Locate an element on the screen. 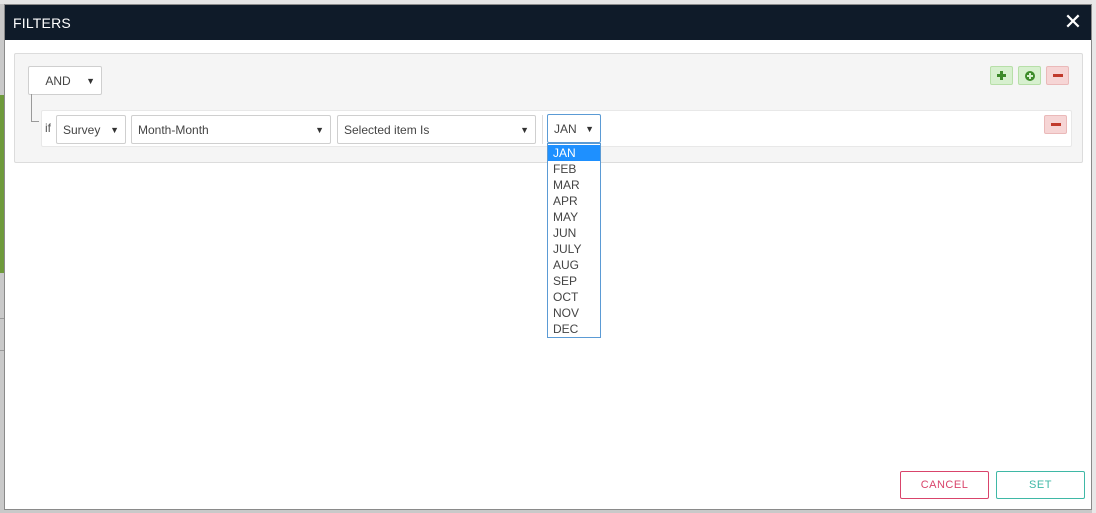  rule-if-label: if is located at coordinates (48, 128).